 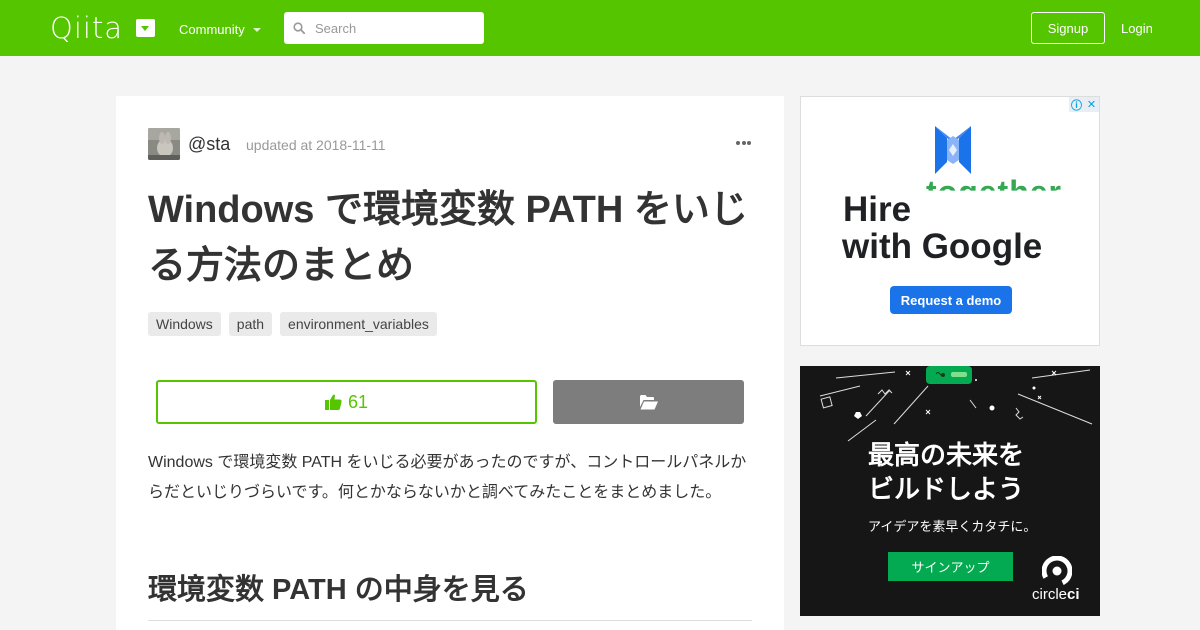 What do you see at coordinates (448, 238) in the screenshot?
I see `article-title: Windows で環境変数 PATH をいじる方法のまとめ` at bounding box center [448, 238].